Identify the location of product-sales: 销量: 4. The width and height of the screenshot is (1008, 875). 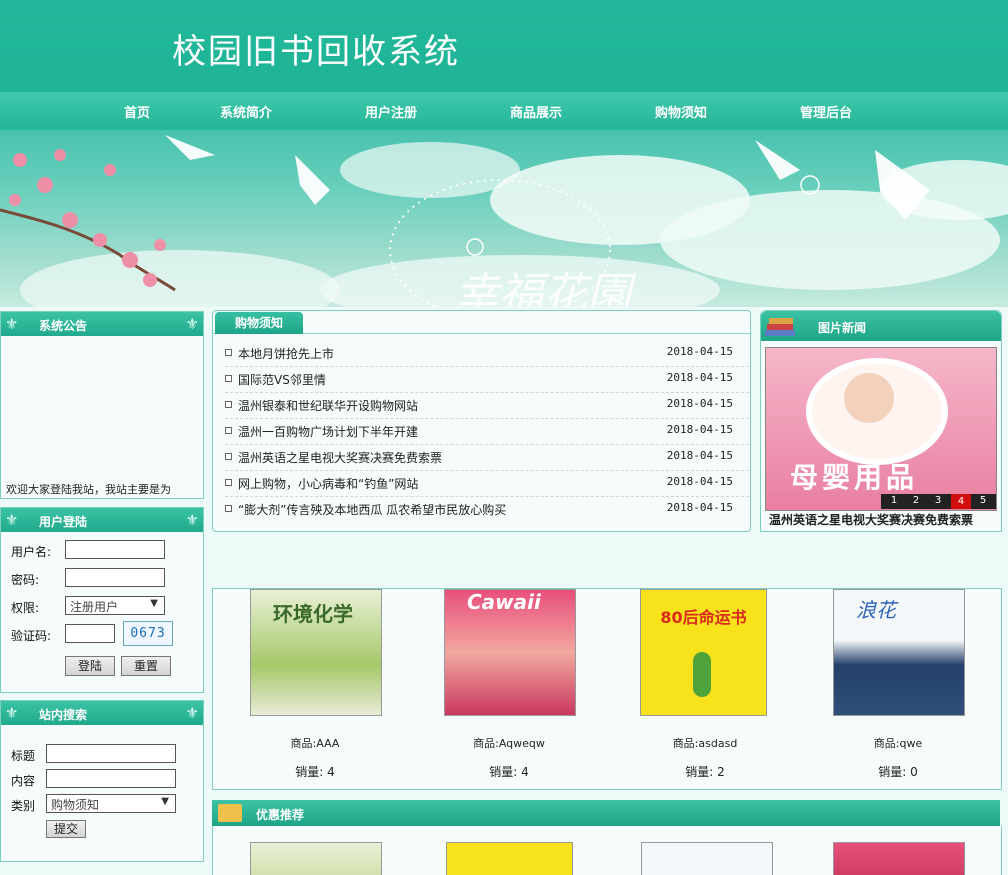
(509, 772).